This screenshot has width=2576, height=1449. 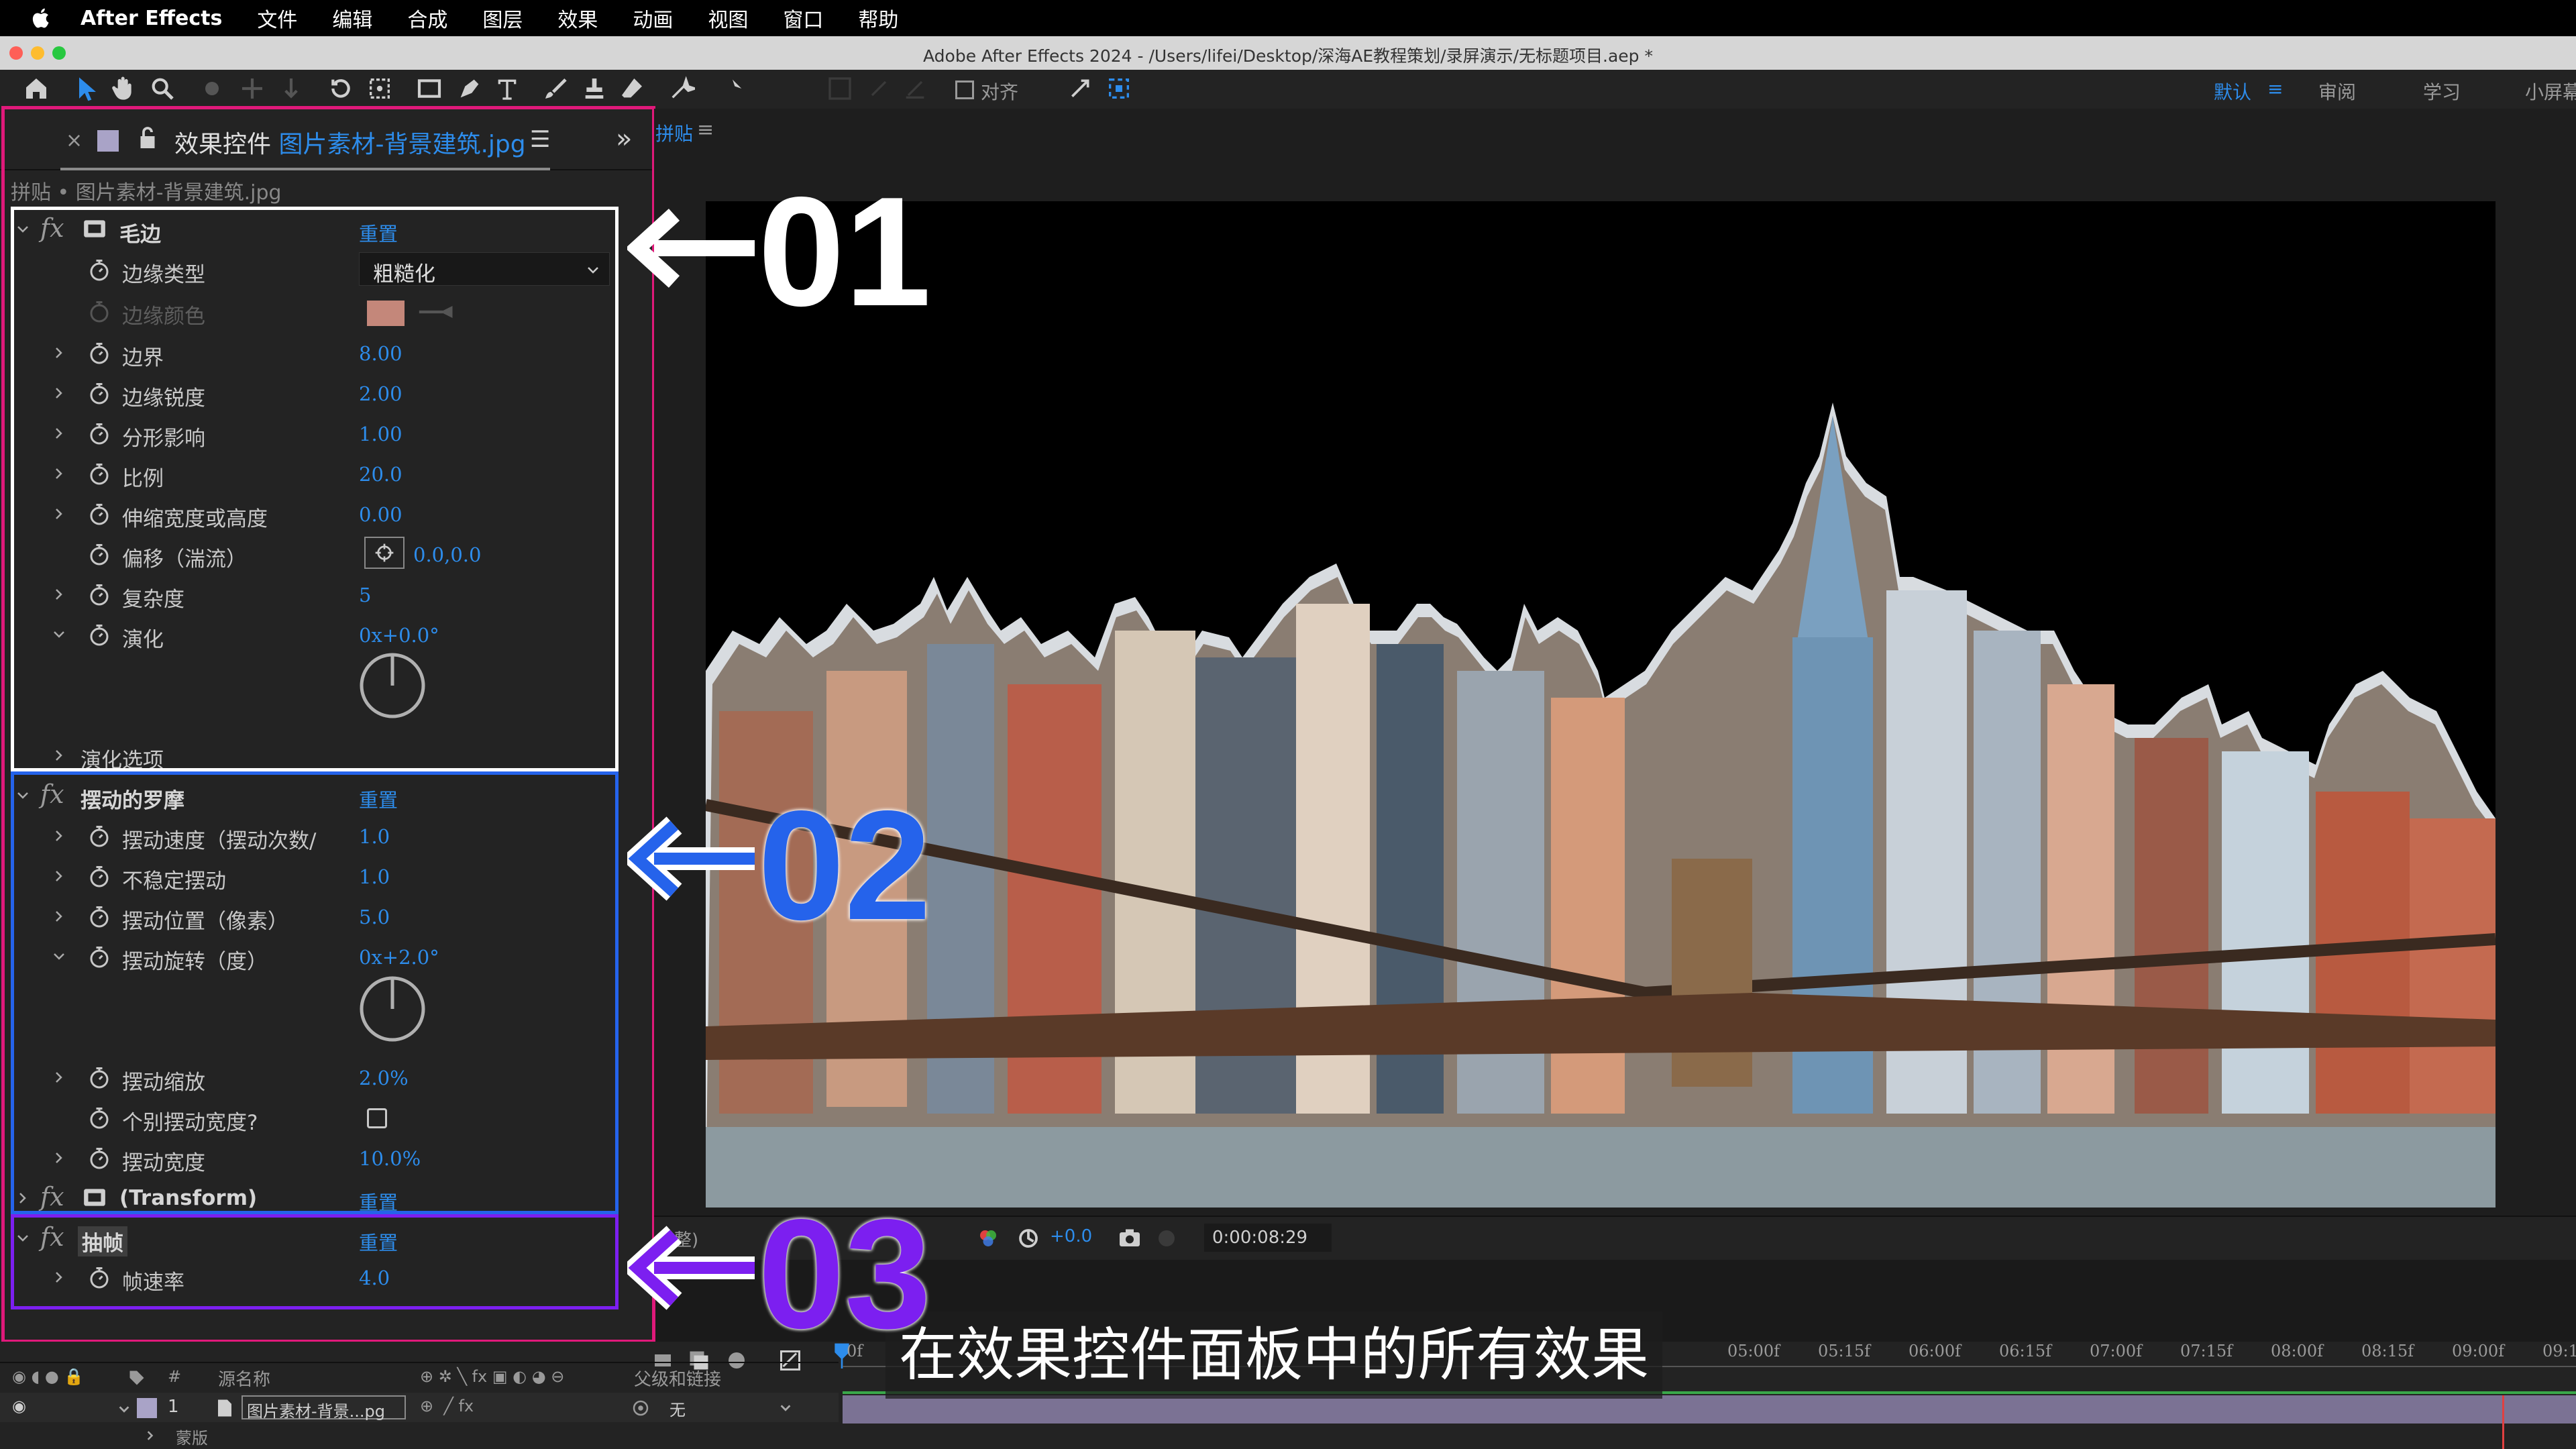 What do you see at coordinates (192, 1438) in the screenshot?
I see `mask-label: 蒙版` at bounding box center [192, 1438].